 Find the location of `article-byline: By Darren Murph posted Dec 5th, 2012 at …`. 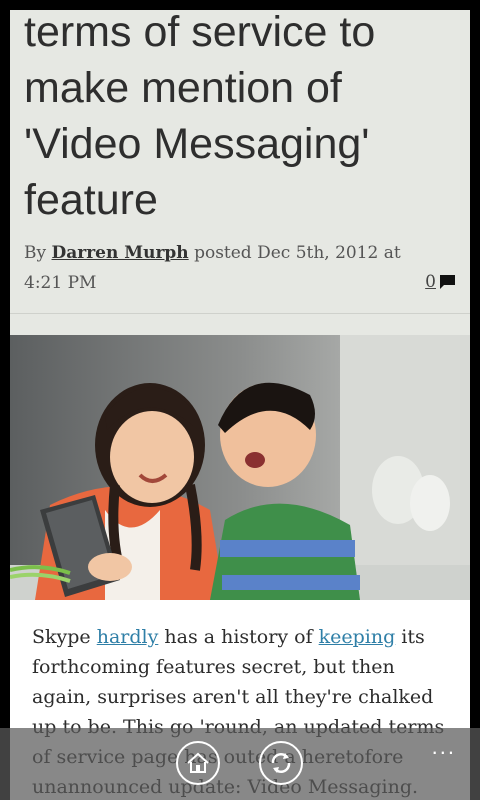

article-byline: By Darren Murph posted Dec 5th, 2012 at … is located at coordinates (234, 268).